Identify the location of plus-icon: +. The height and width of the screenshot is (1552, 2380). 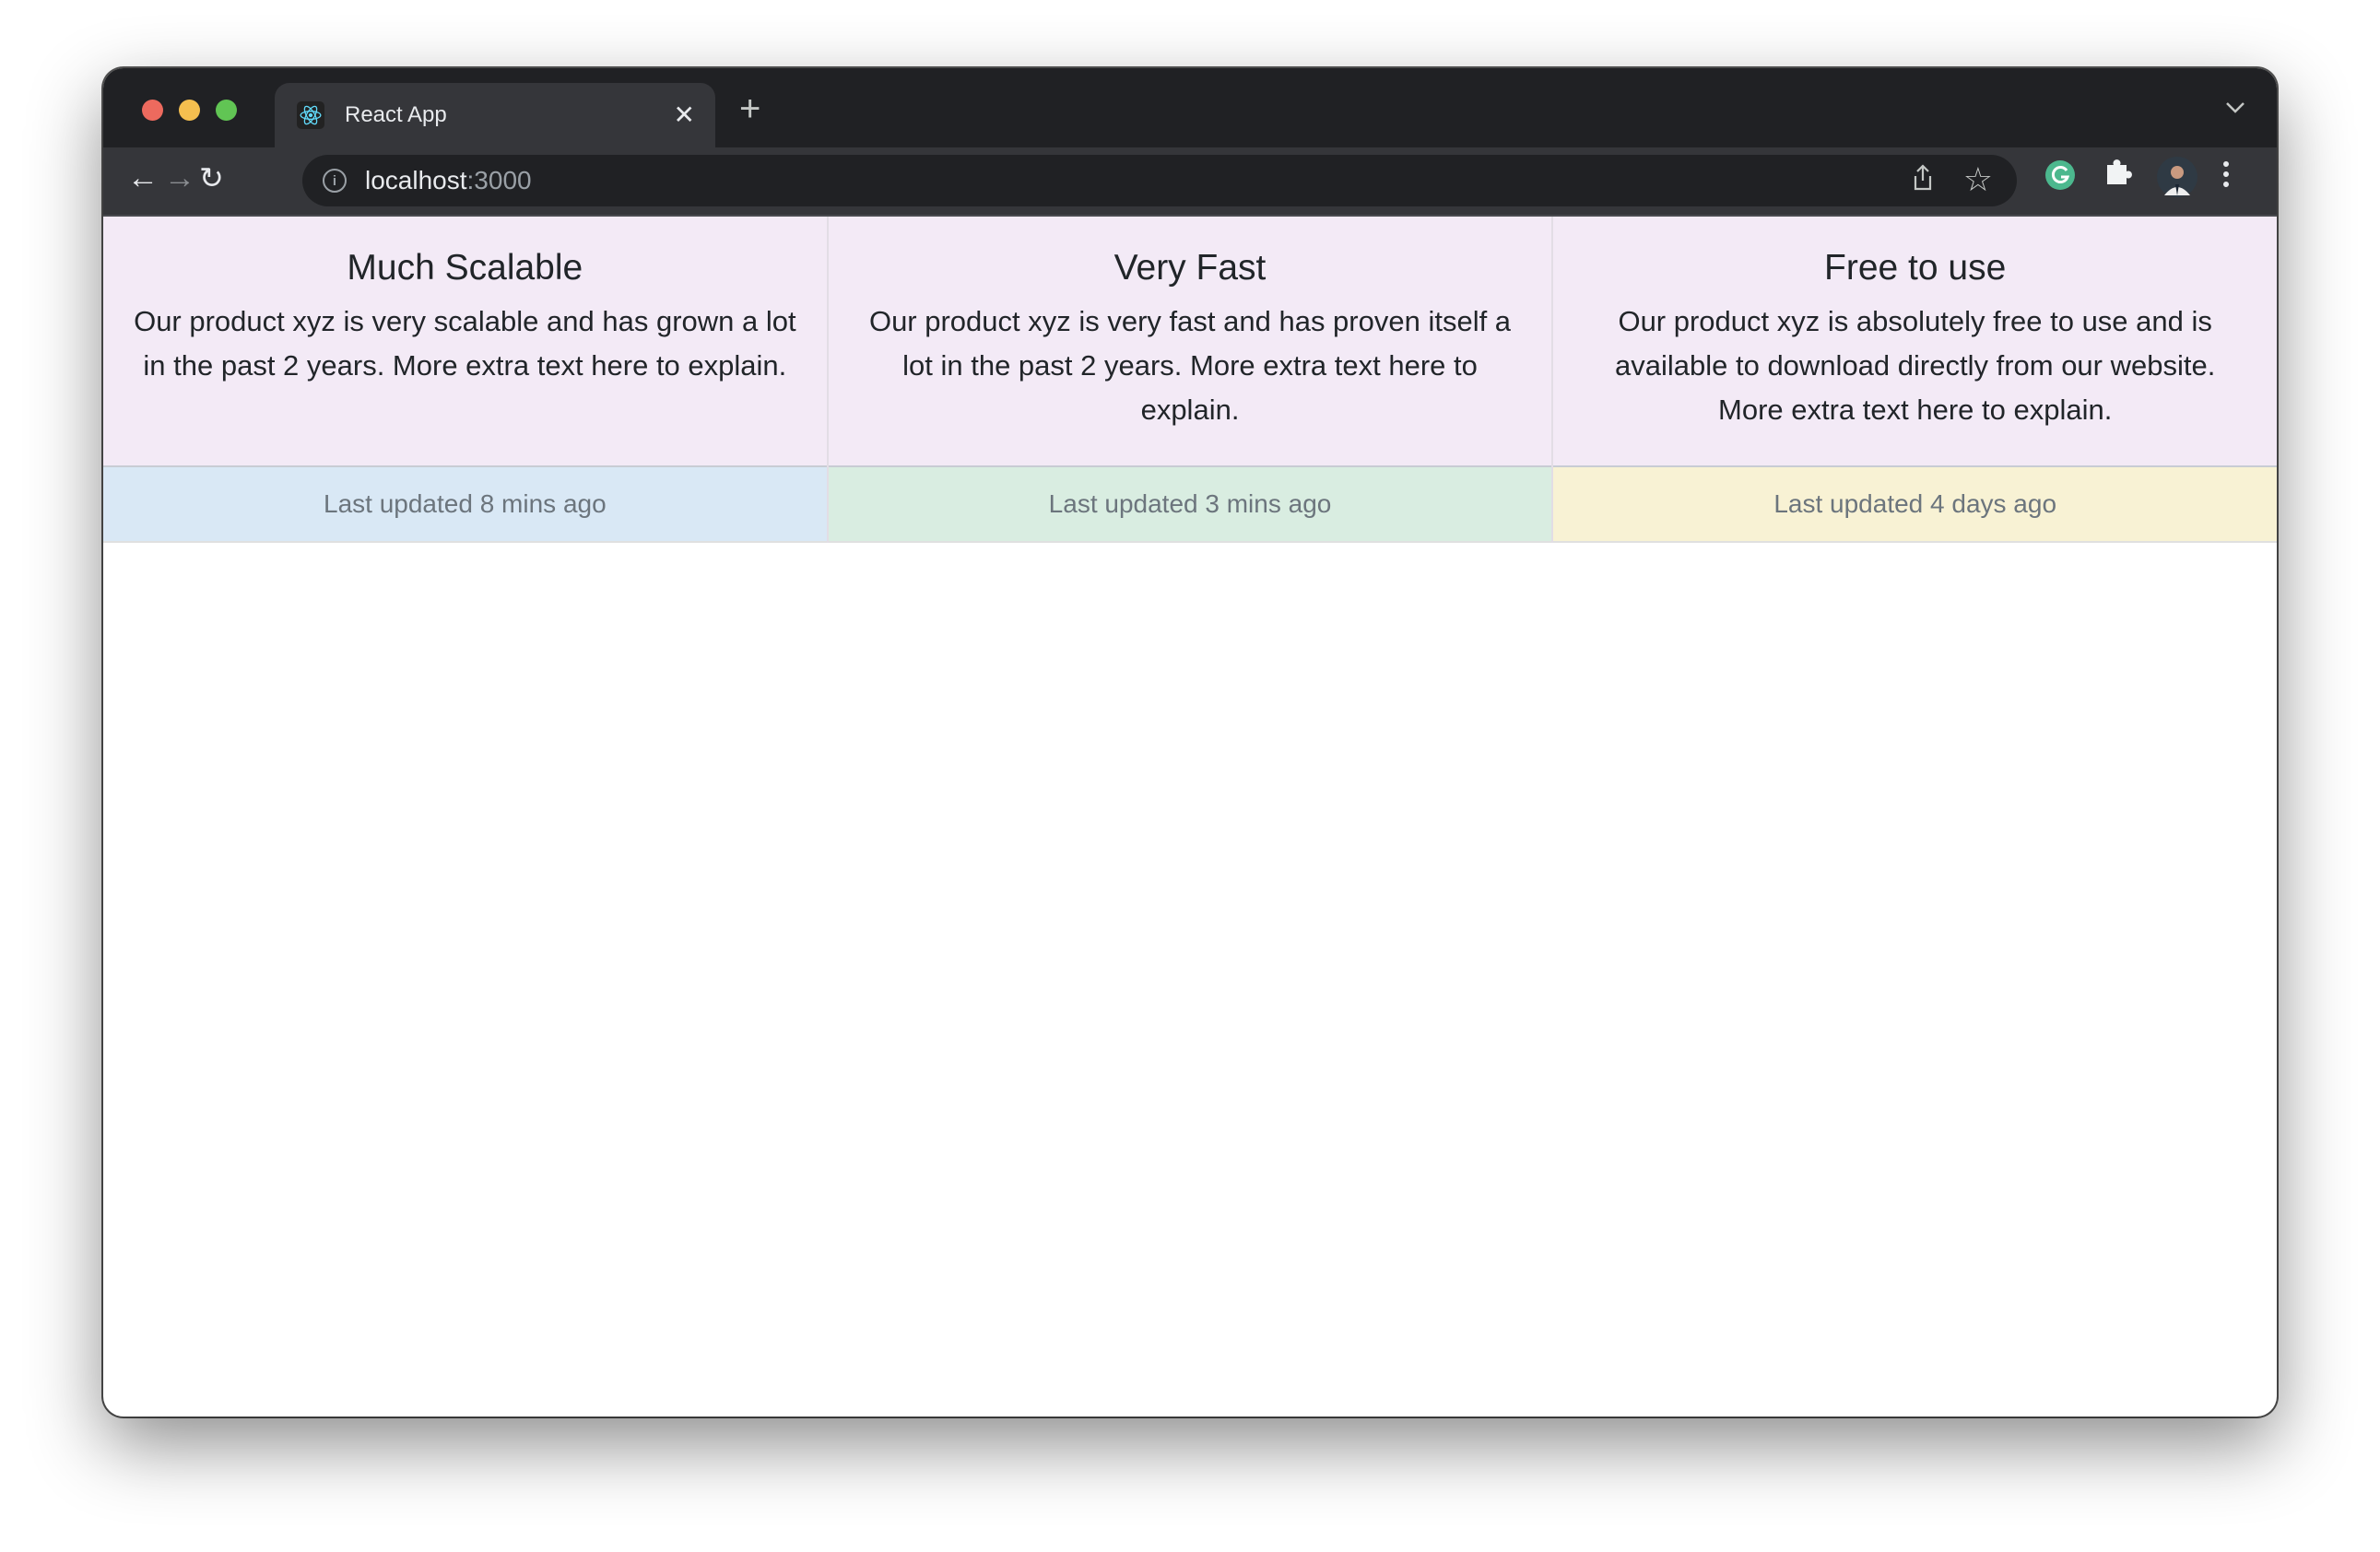
(749, 109).